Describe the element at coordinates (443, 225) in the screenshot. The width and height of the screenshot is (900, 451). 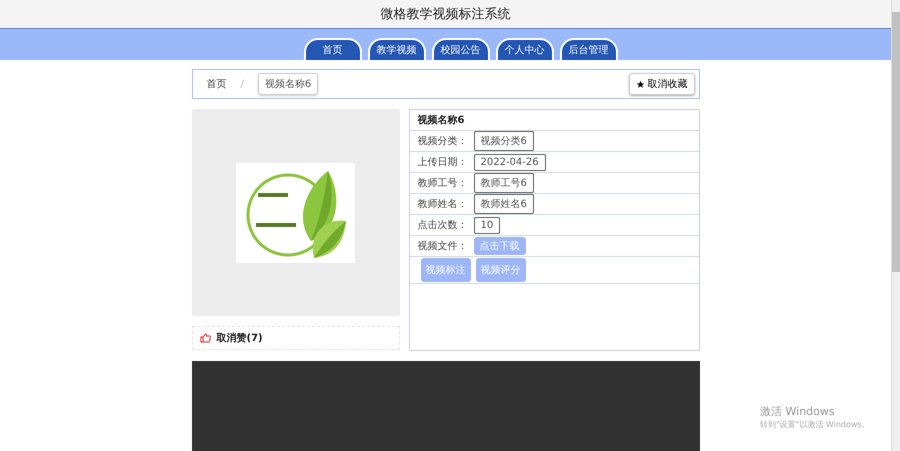
I see `field-label: 点击次数：` at that location.